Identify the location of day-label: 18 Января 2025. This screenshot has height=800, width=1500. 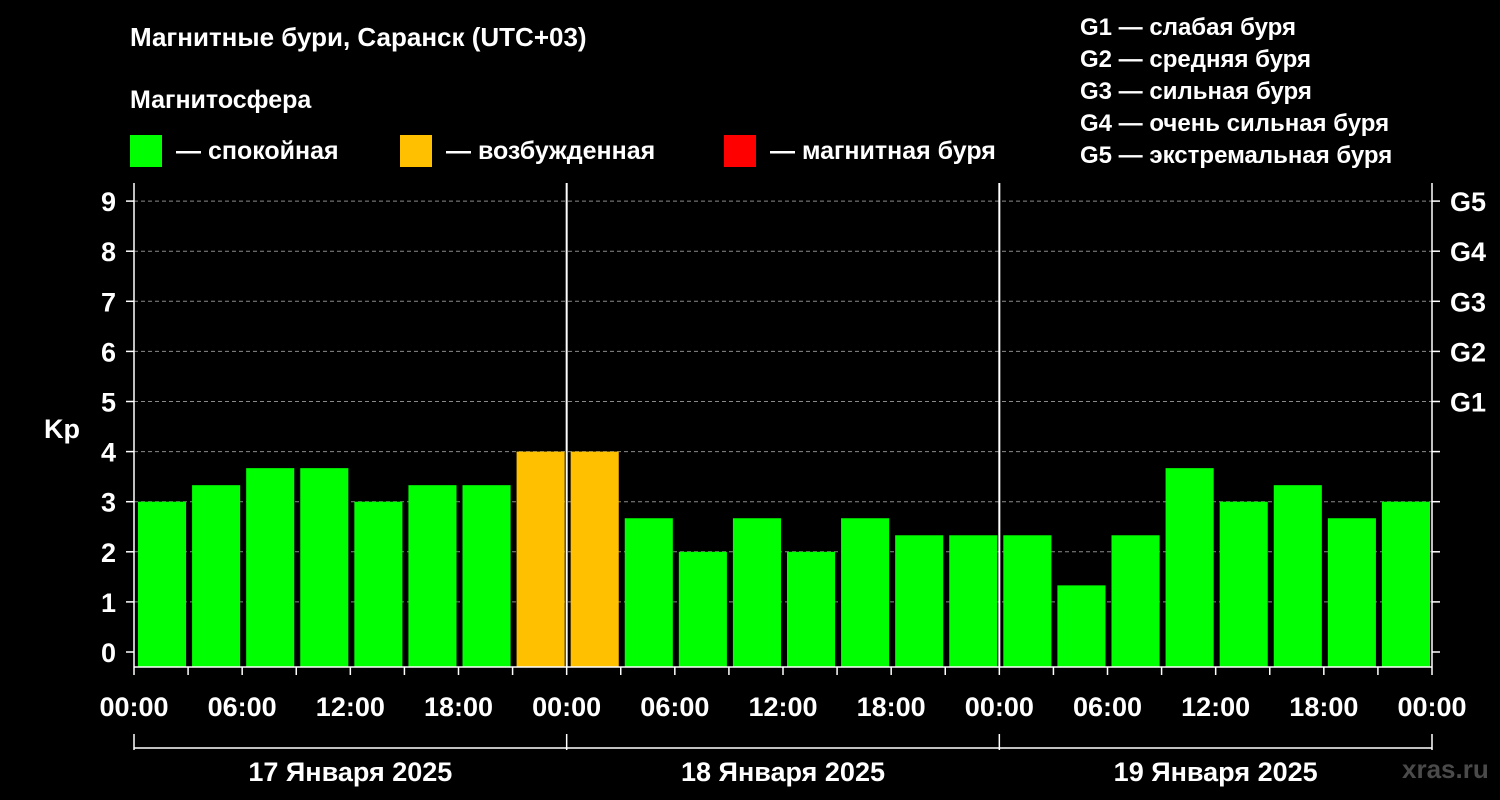
(783, 772).